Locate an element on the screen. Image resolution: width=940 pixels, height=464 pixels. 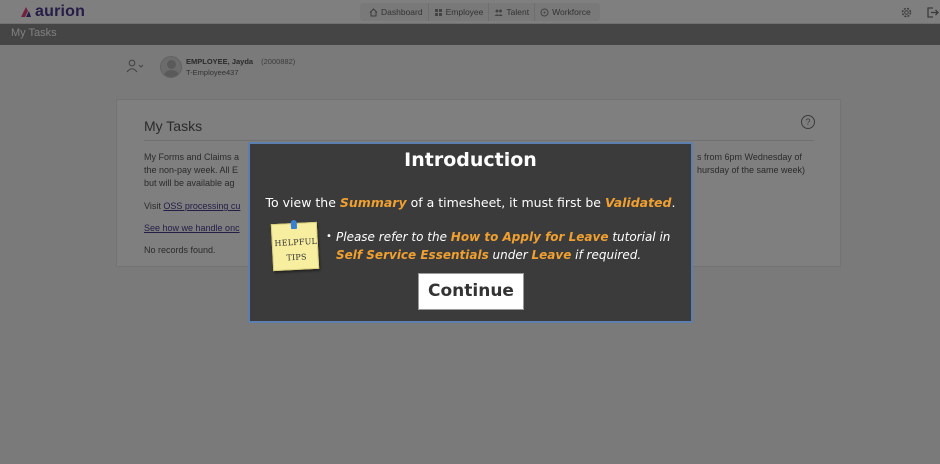
how-to-apply-highlight: How to Apply for Leave is located at coordinates (529, 237).